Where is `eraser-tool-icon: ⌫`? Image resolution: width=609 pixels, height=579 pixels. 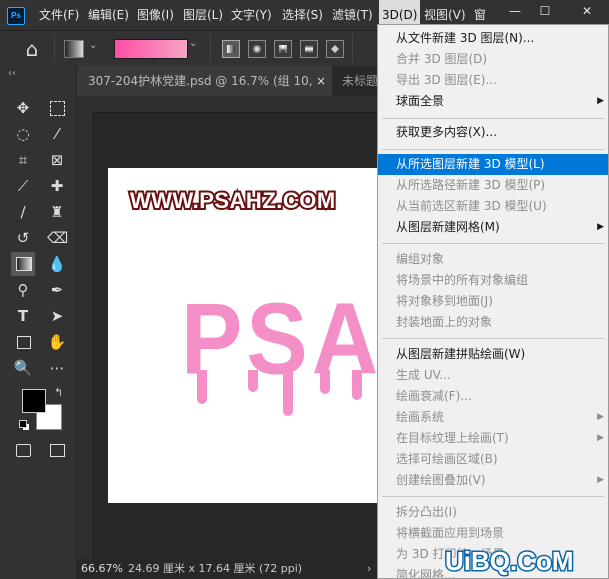
eraser-tool-icon: ⌫ is located at coordinates (57, 238).